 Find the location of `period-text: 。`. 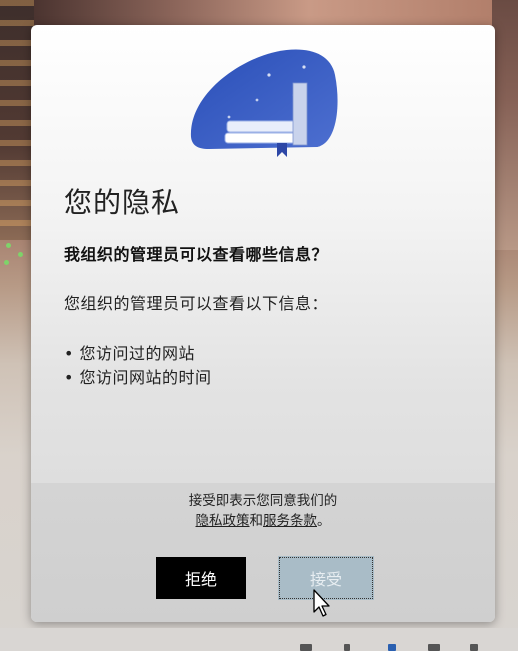

period-text: 。 is located at coordinates (324, 521).